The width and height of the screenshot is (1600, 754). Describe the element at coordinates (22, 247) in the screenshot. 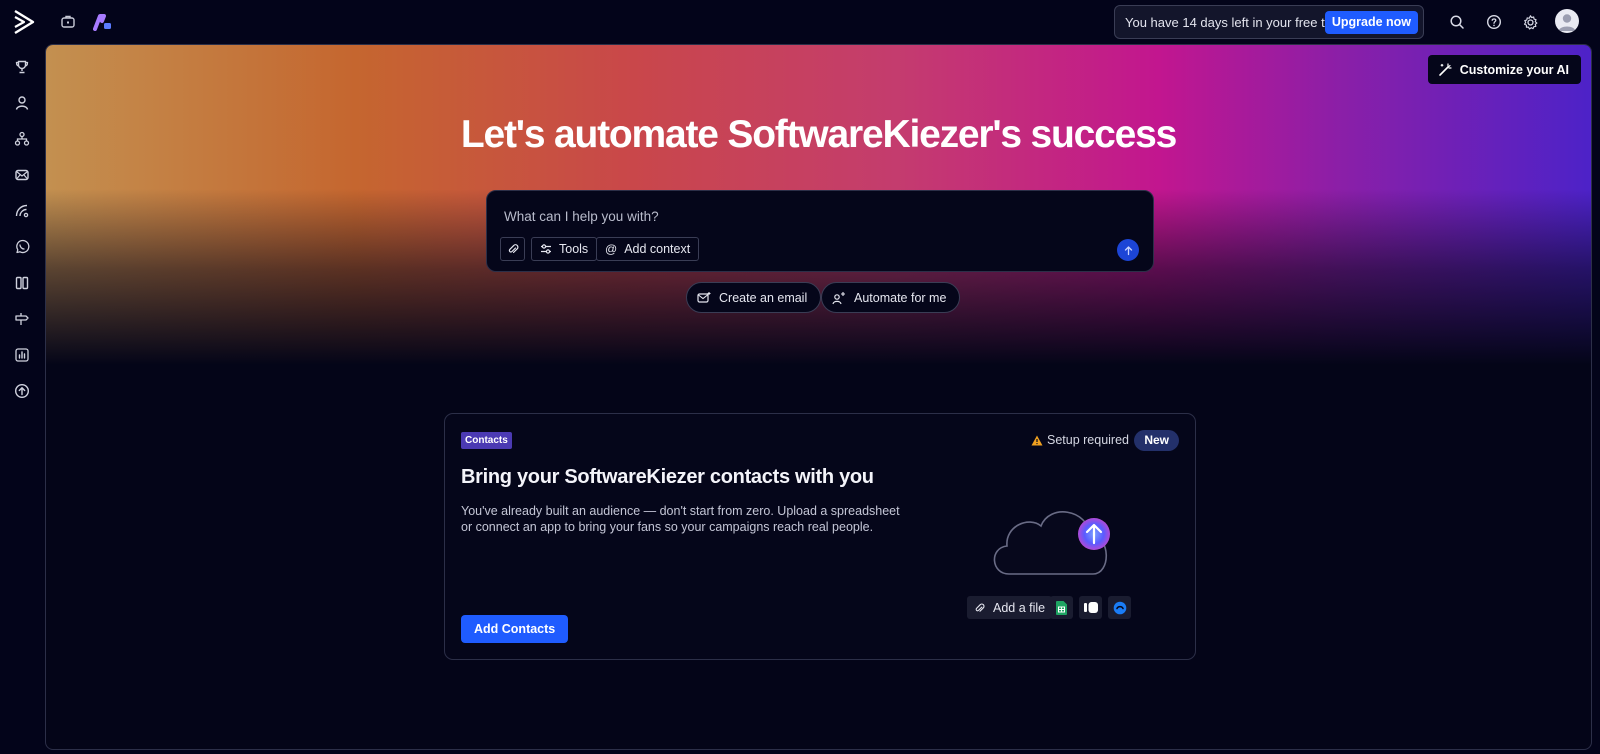

I see `whatsapp-icon` at that location.